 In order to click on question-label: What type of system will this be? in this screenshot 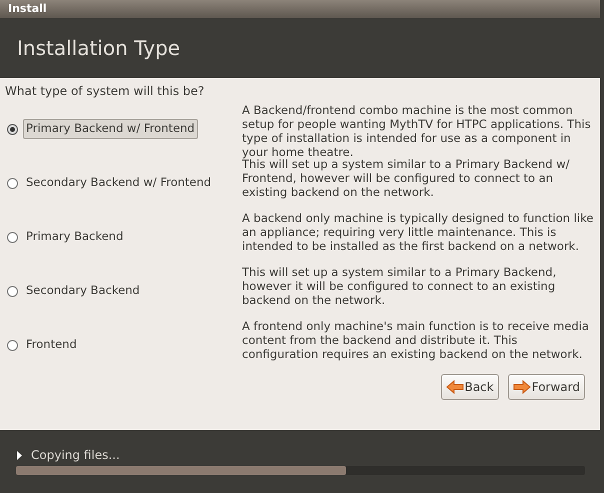, I will do `click(105, 91)`.